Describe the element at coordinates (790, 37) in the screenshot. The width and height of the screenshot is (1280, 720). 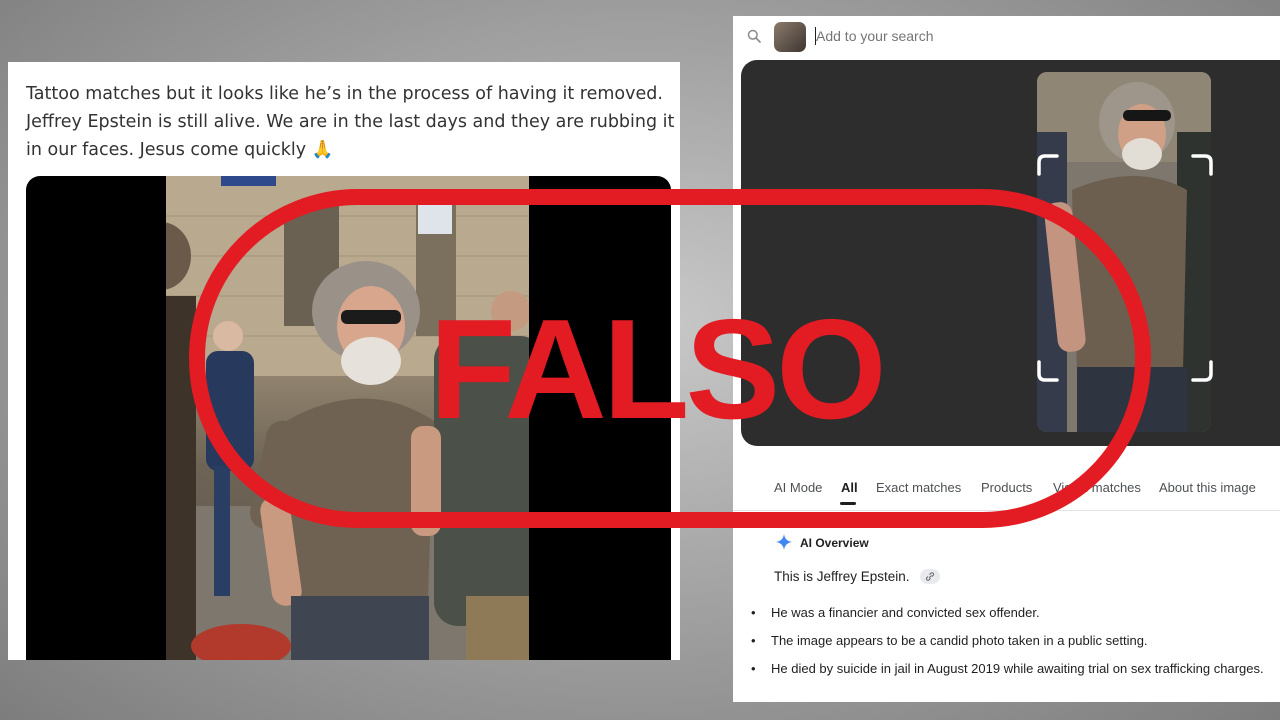
I see `query-image-thumbnail` at that location.